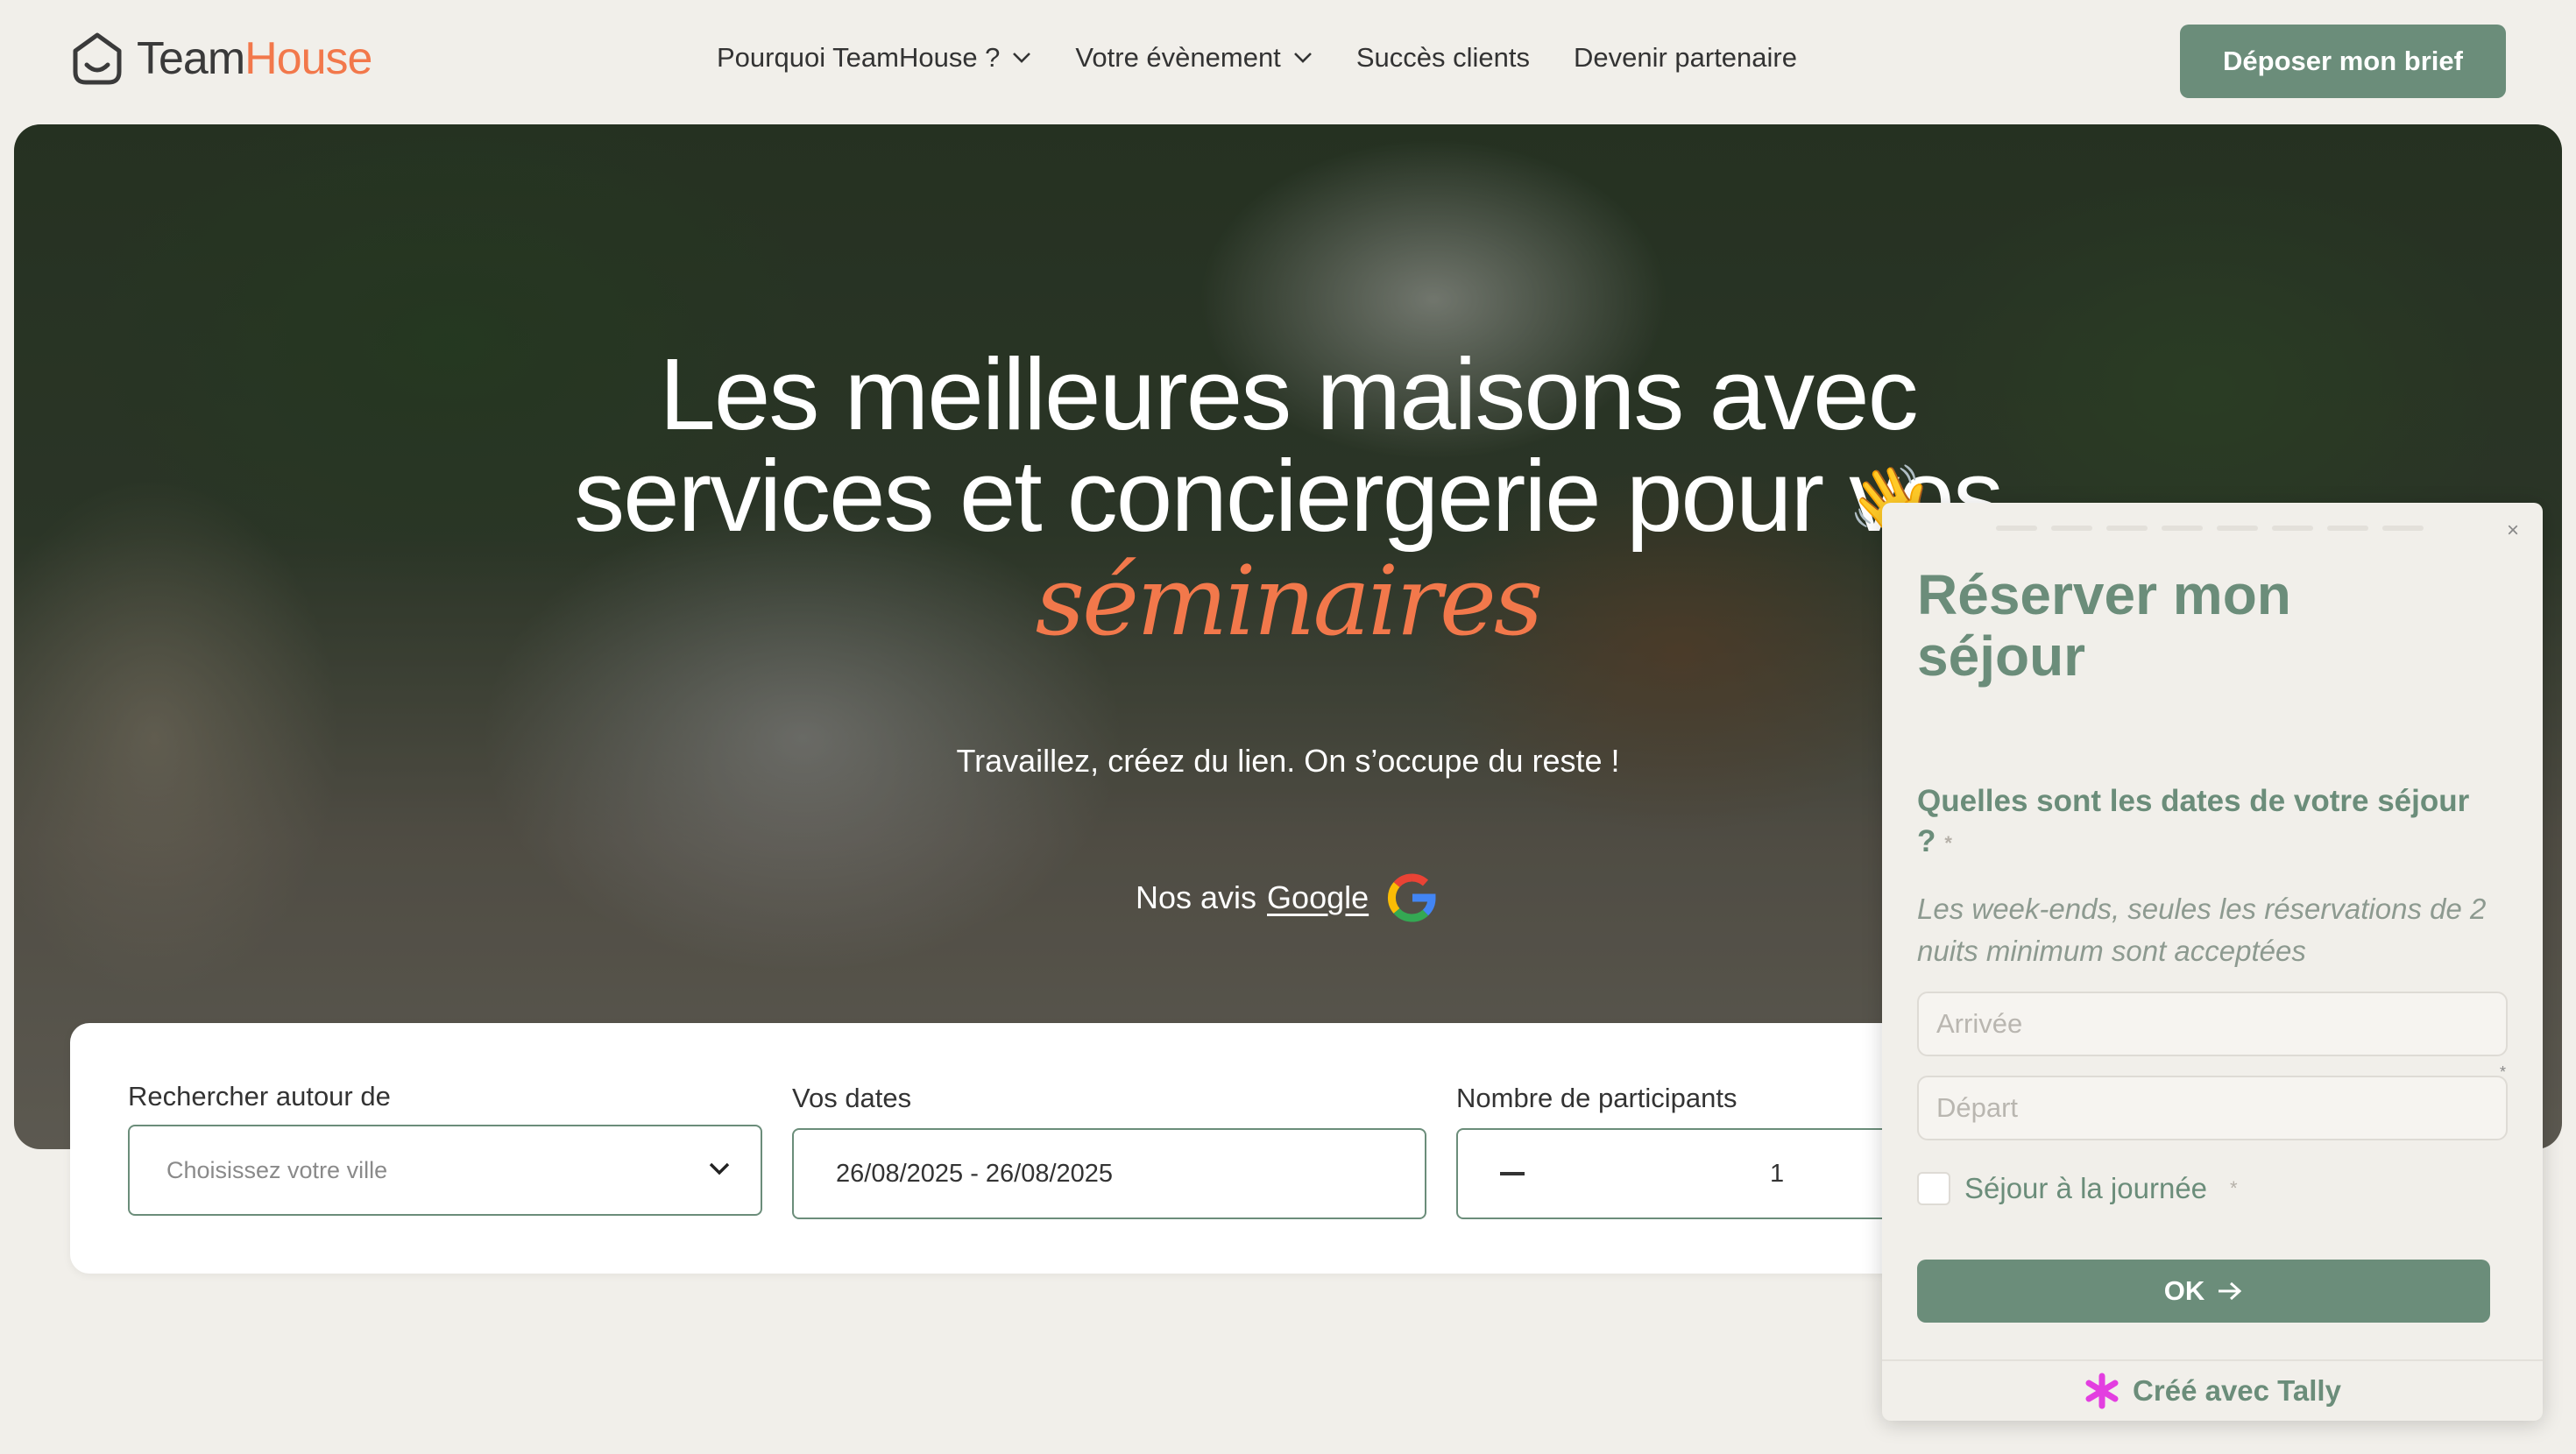  I want to click on deposer-brief-button: Déposer mon brief, so click(2343, 61).